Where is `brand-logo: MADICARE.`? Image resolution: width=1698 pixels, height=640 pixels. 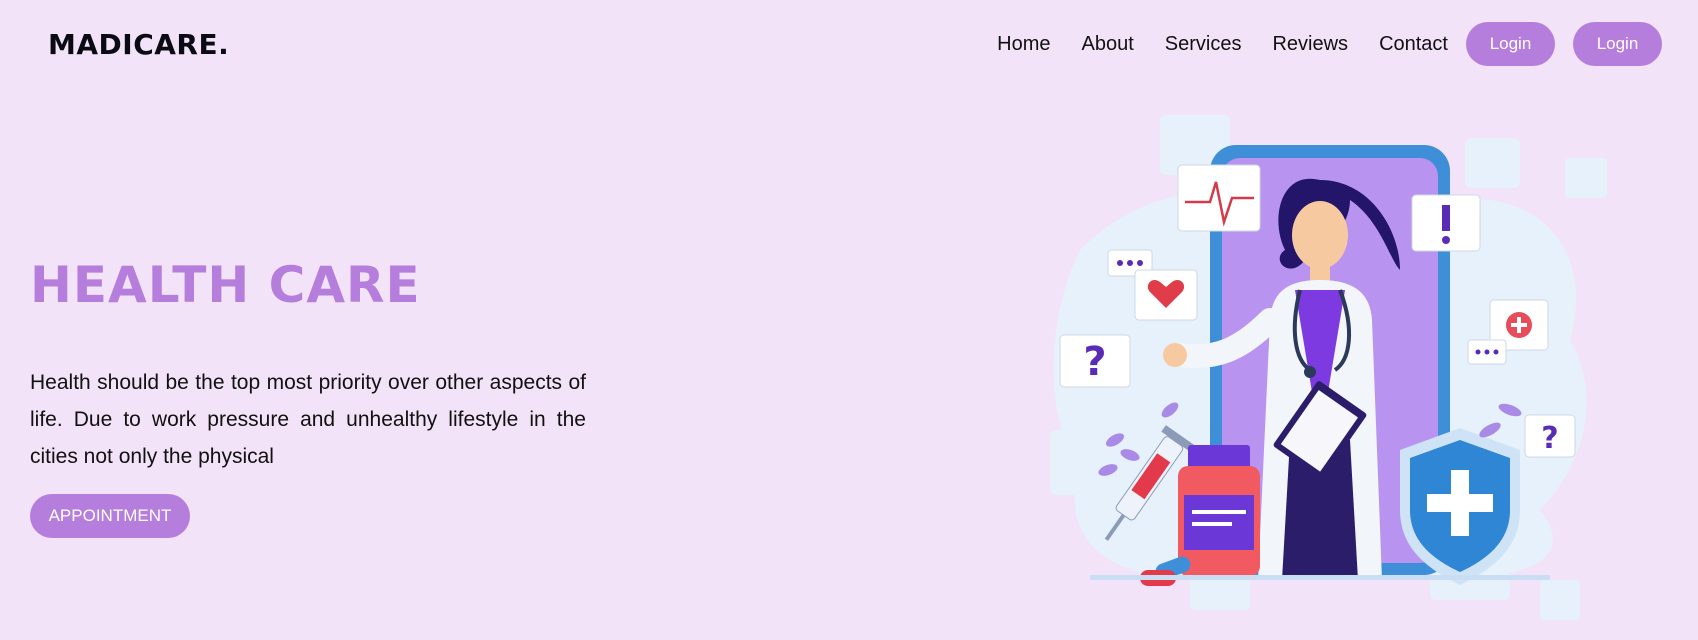 brand-logo: MADICARE. is located at coordinates (138, 44).